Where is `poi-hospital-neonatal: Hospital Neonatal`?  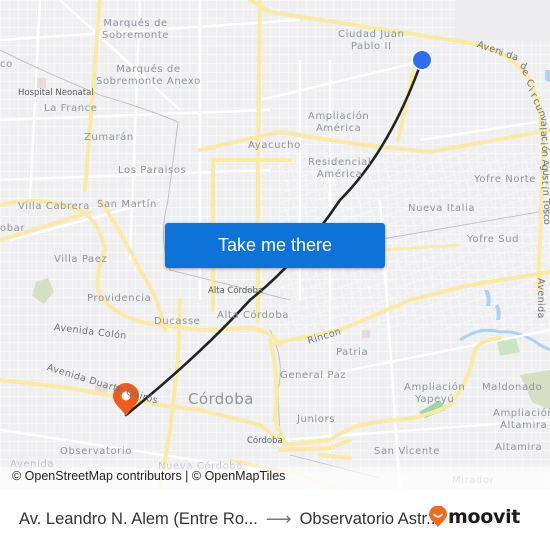
poi-hospital-neonatal: Hospital Neonatal is located at coordinates (56, 93).